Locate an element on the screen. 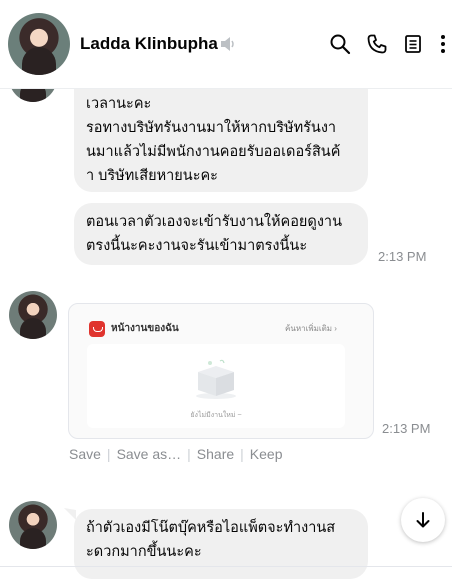  message-line: ตรงนี้นะคะงานจะรันเข้ามาตรงนี้นะ is located at coordinates (197, 246).